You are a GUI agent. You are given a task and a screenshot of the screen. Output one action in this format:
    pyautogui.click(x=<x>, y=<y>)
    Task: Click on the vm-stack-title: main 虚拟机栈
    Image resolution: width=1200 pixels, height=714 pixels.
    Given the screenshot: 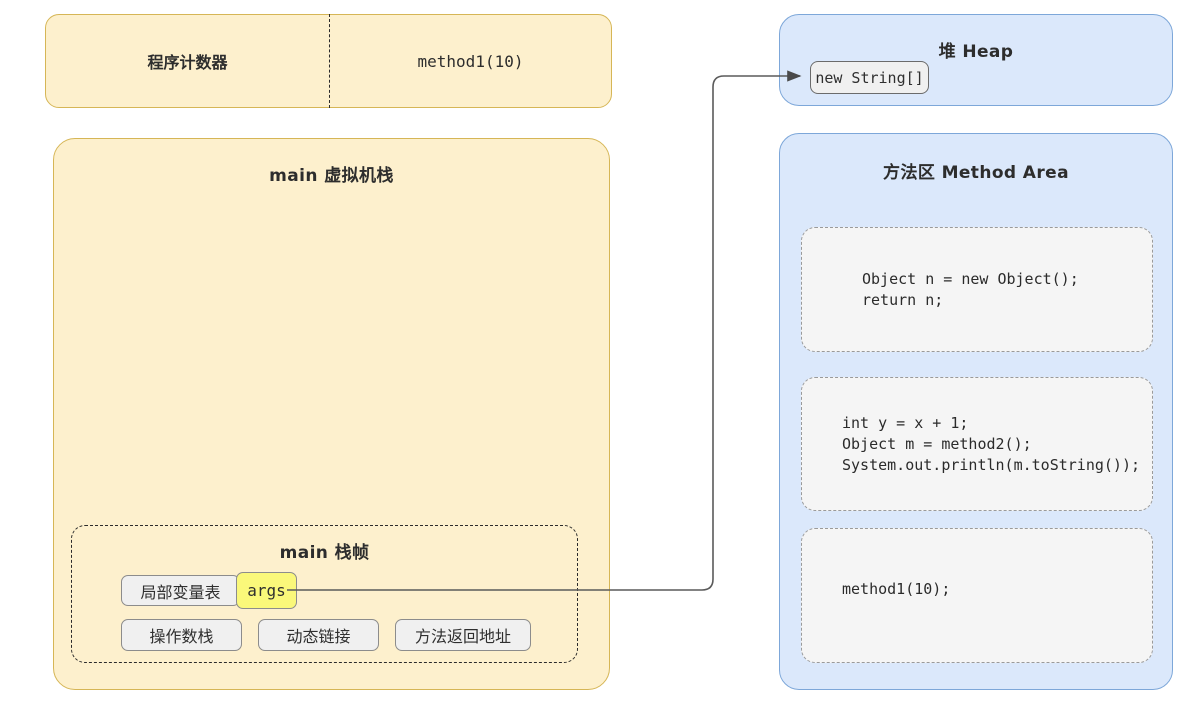 What is the action you would take?
    pyautogui.click(x=331, y=176)
    